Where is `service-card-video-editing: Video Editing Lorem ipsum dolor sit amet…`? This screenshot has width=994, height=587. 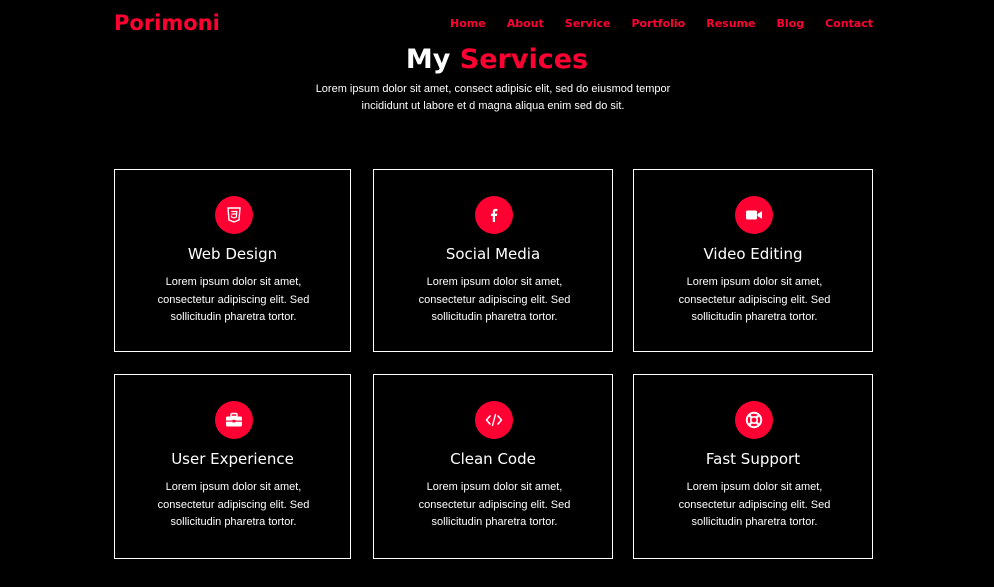 service-card-video-editing: Video Editing Lorem ipsum dolor sit amet… is located at coordinates (753, 260).